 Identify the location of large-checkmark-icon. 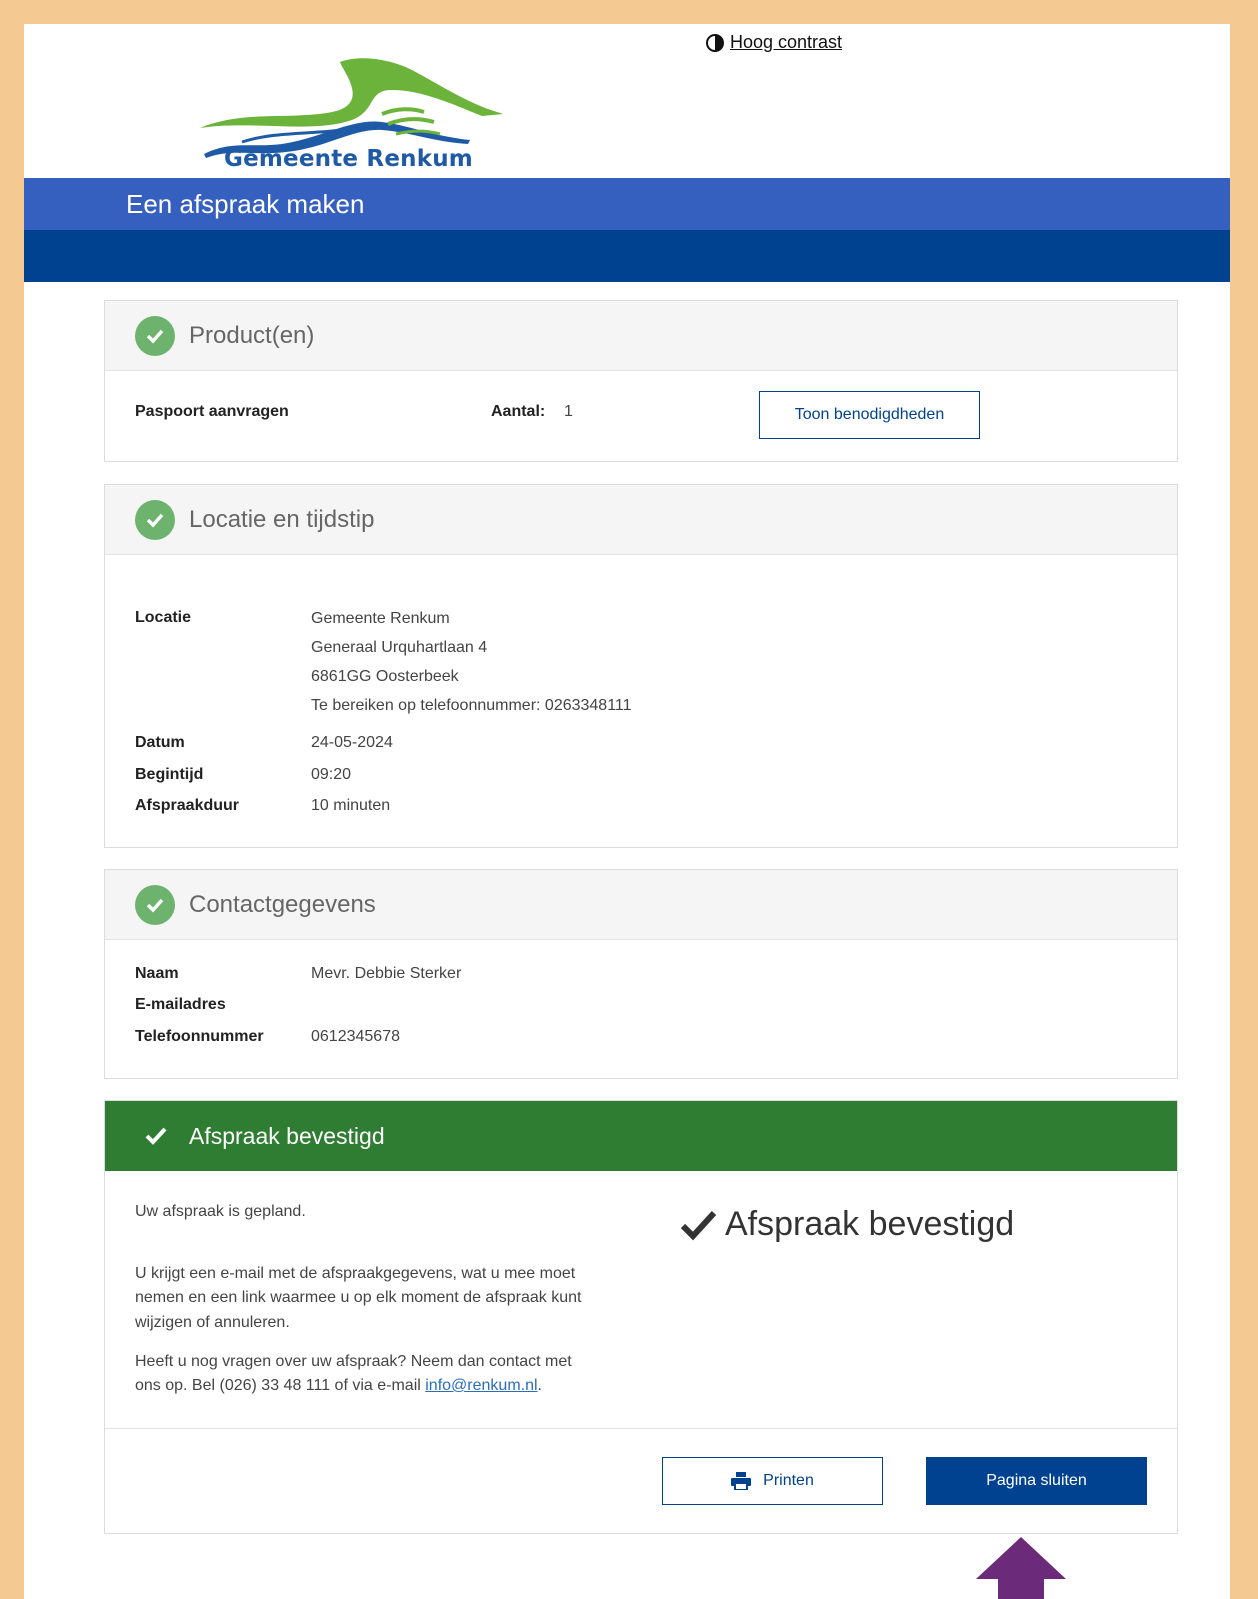
(699, 1225).